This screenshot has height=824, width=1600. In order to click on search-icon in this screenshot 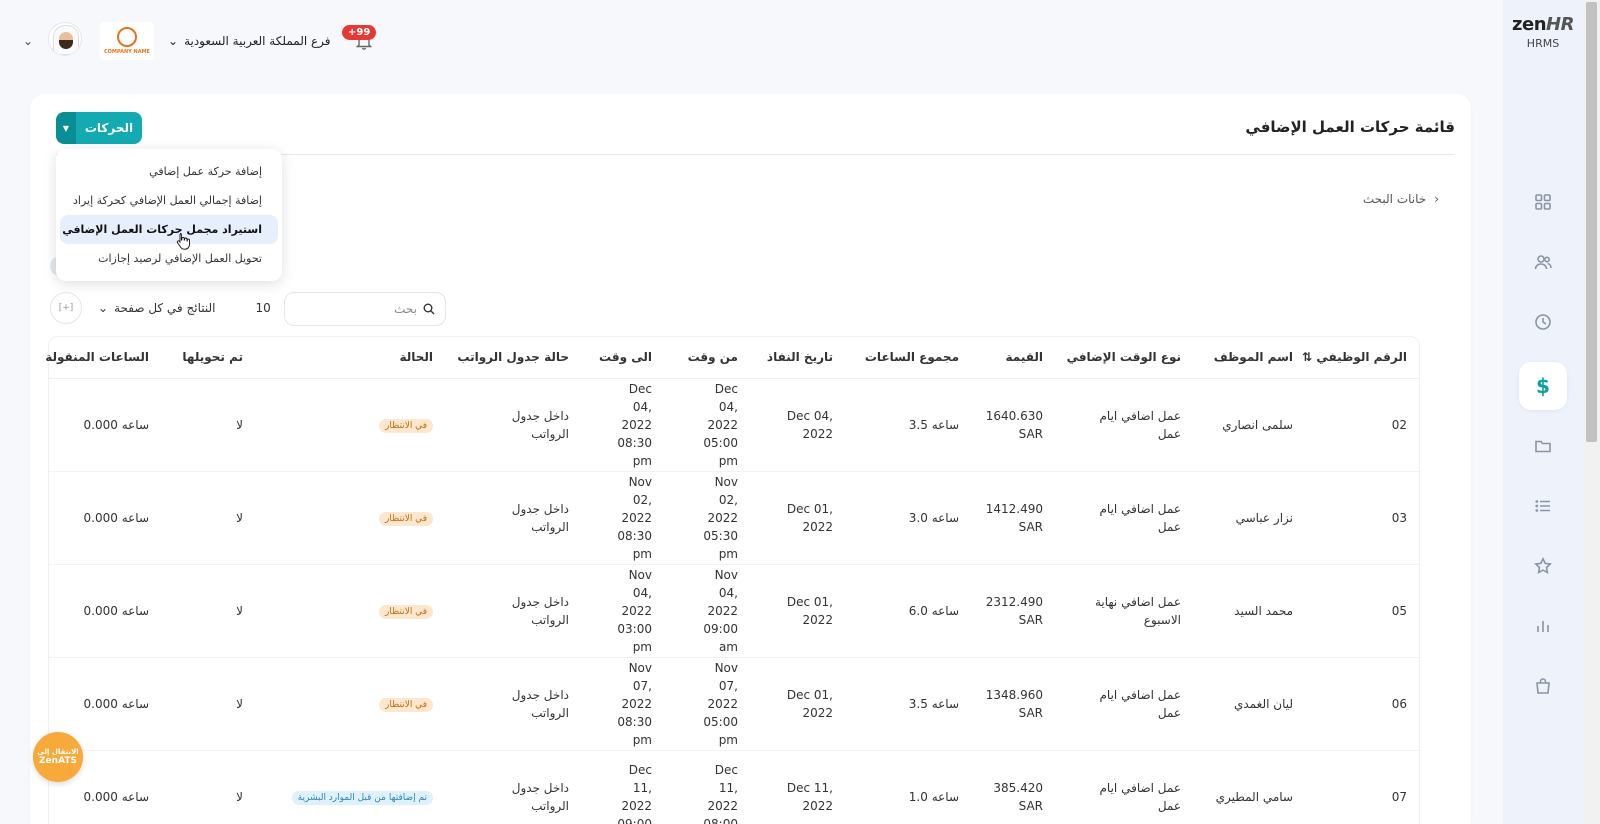, I will do `click(429, 309)`.